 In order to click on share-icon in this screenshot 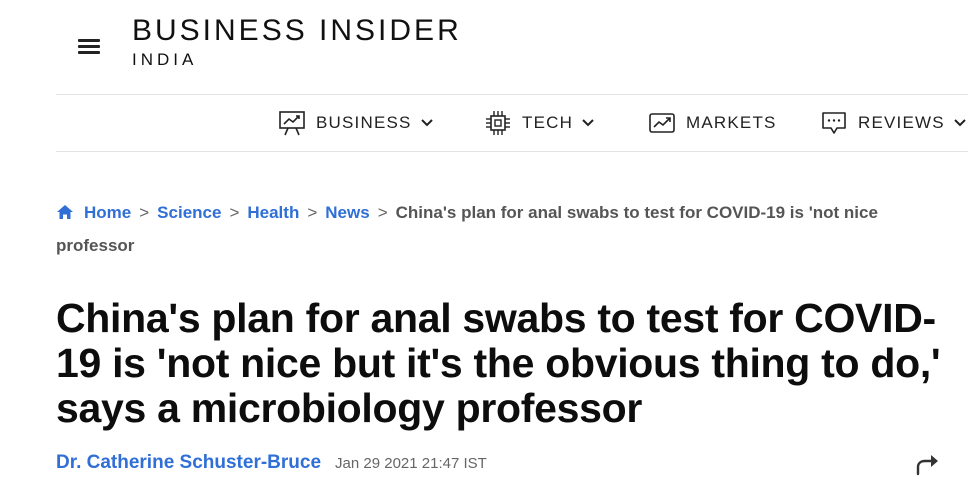, I will do `click(927, 466)`.